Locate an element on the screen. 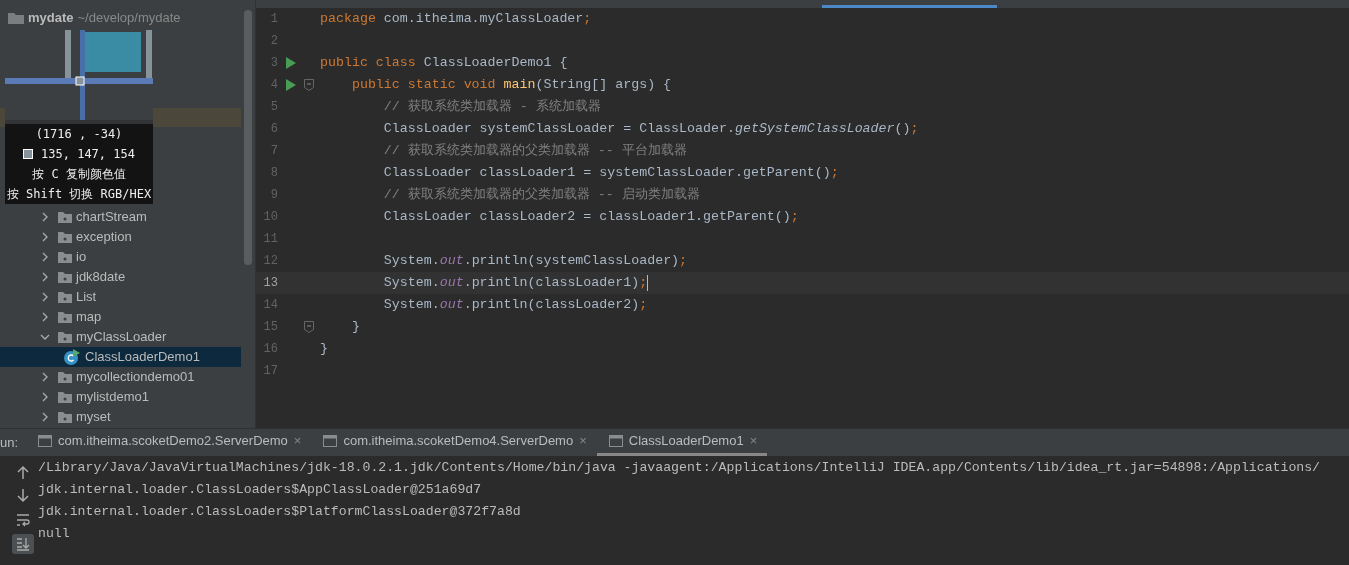 The image size is (1349, 565). code-line: System.out.println(classLoader2); is located at coordinates (515, 305).